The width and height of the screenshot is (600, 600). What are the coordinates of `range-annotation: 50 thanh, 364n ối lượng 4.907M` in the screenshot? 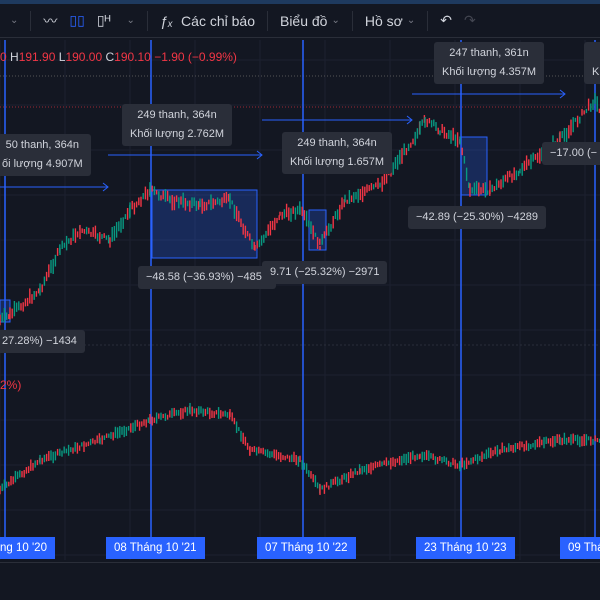 It's located at (45, 155).